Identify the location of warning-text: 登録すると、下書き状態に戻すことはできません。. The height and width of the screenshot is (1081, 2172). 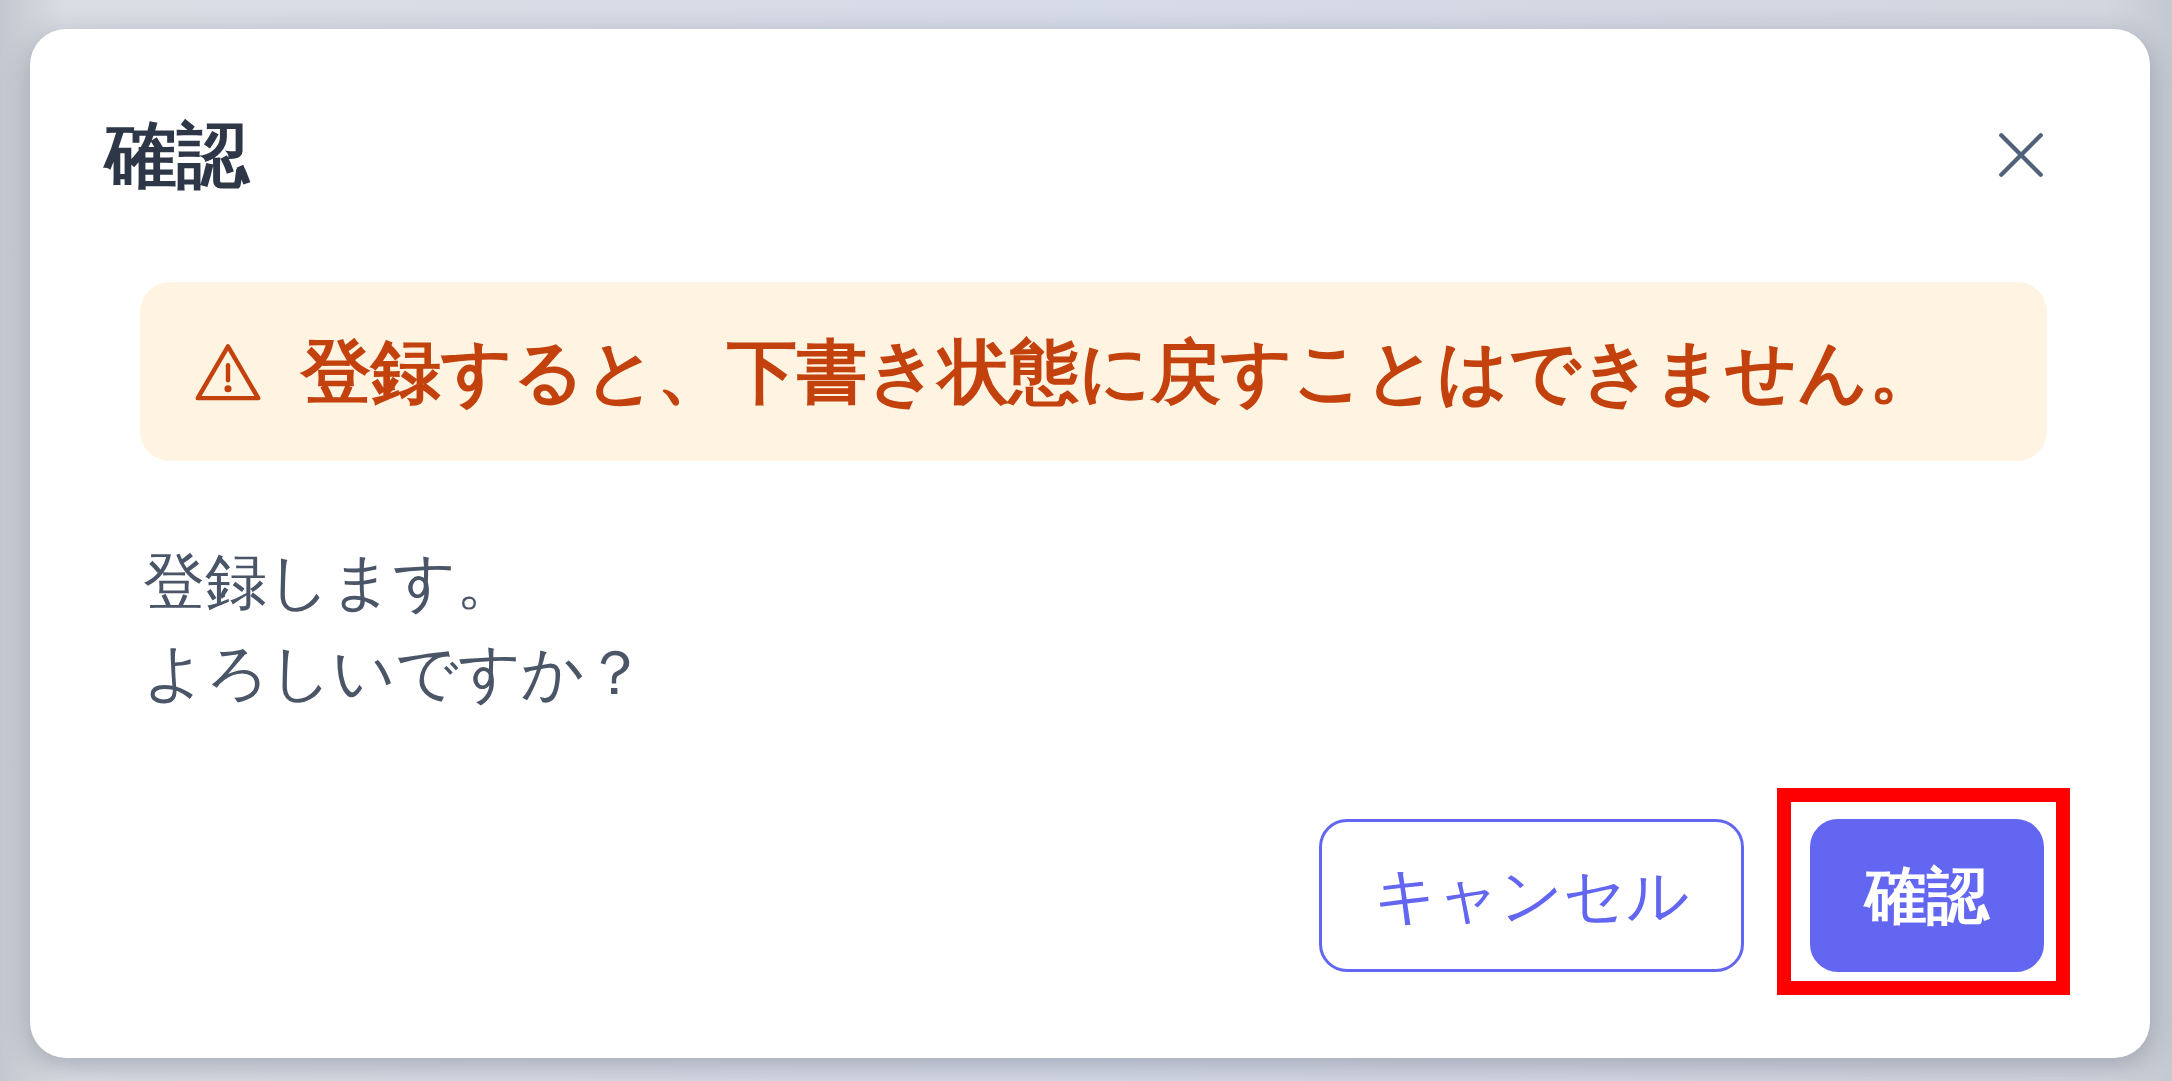
(1120, 372).